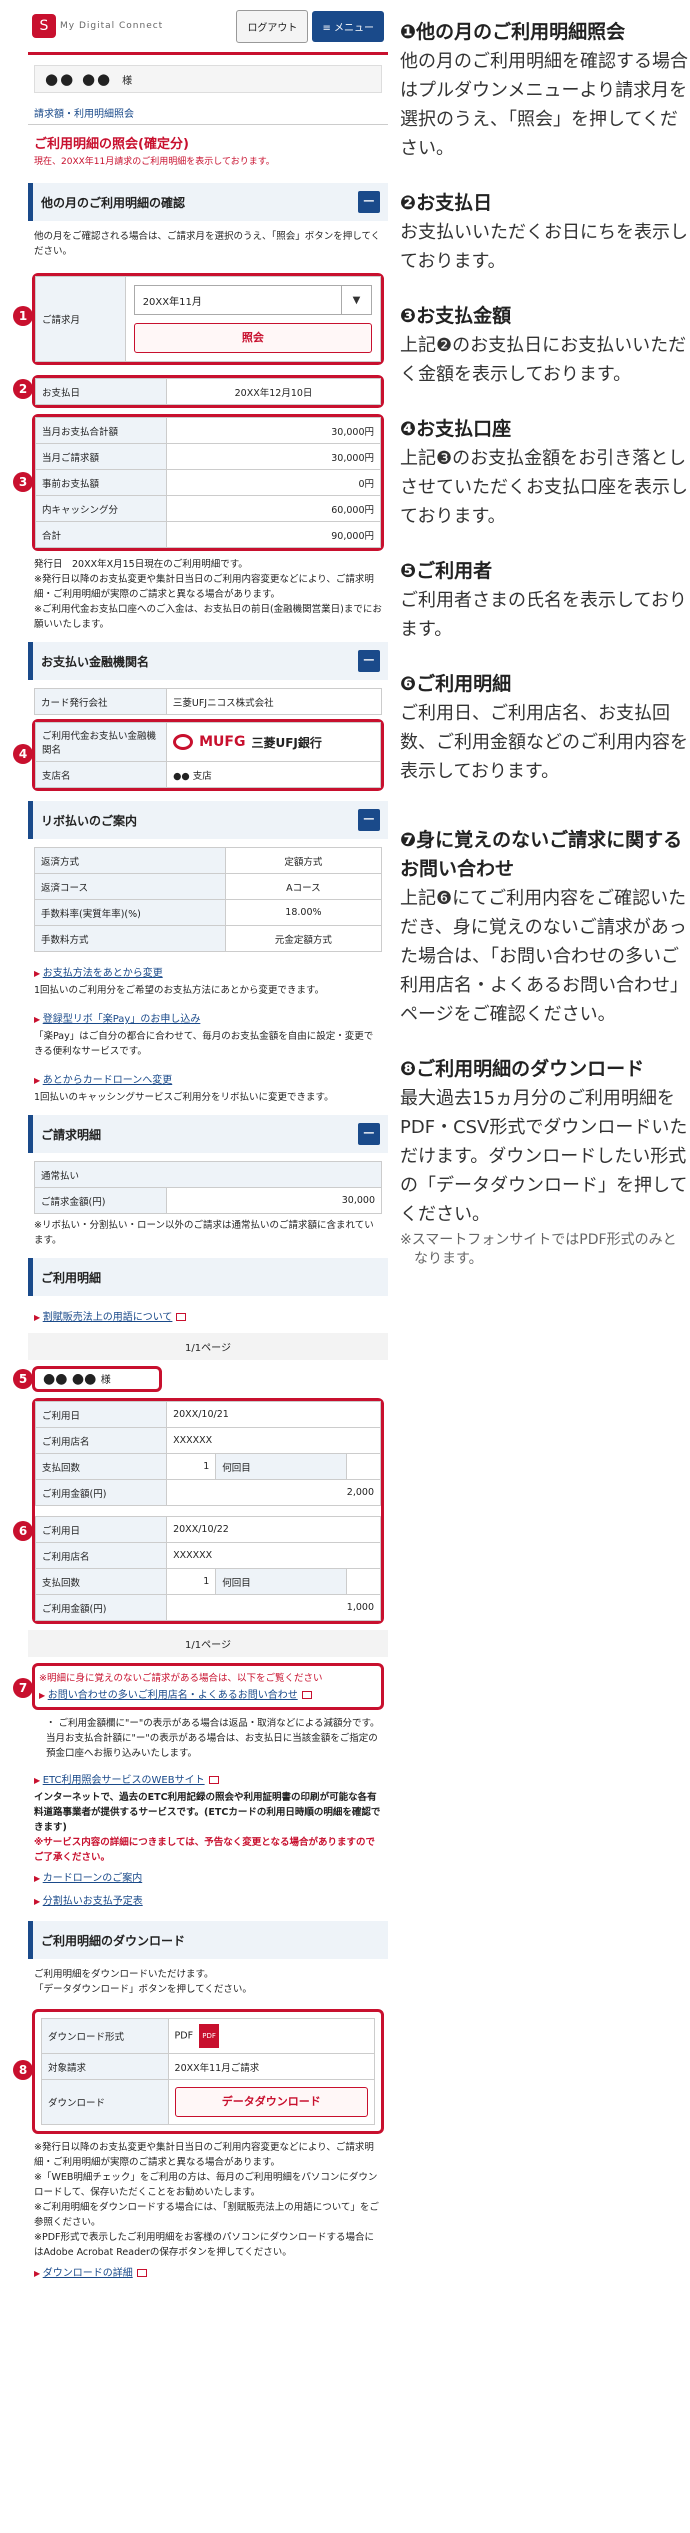 Image resolution: width=690 pixels, height=2533 pixels. Describe the element at coordinates (71, 1134) in the screenshot. I see `section-title: ご請求明細` at that location.